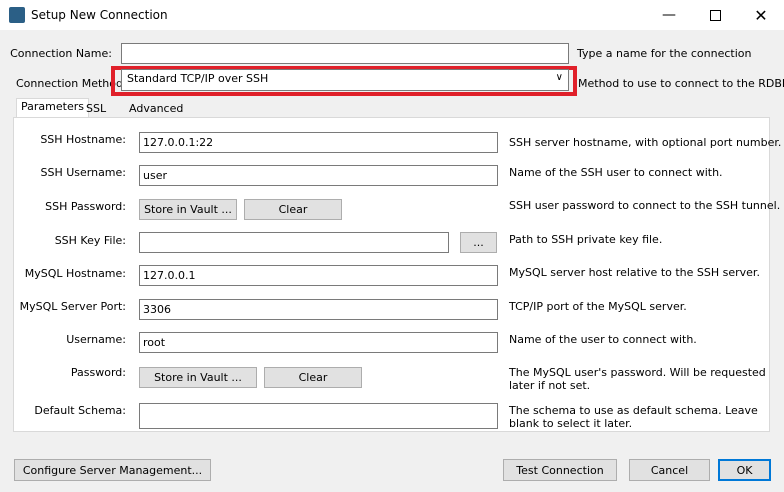 Image resolution: width=784 pixels, height=492 pixels. Describe the element at coordinates (681, 83) in the screenshot. I see `connection-method-hint: Method to use to connect to the RDBMS` at that location.